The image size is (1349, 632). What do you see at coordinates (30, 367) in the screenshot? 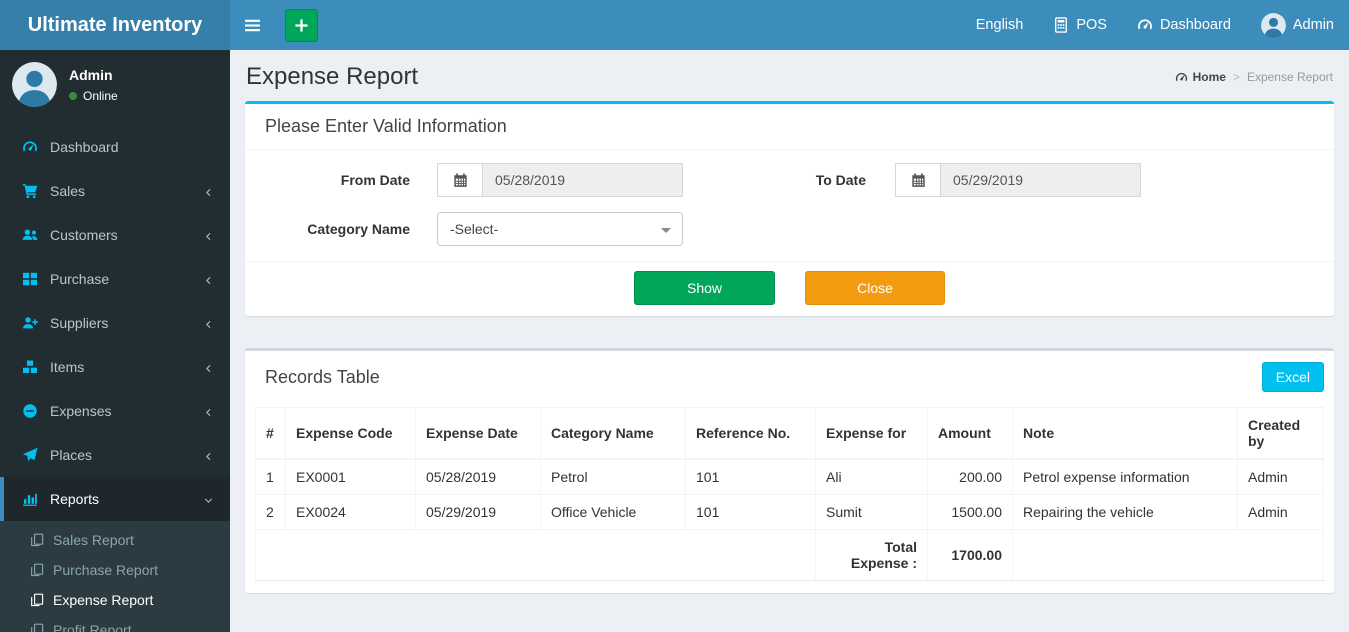
I see `cubes-icon` at bounding box center [30, 367].